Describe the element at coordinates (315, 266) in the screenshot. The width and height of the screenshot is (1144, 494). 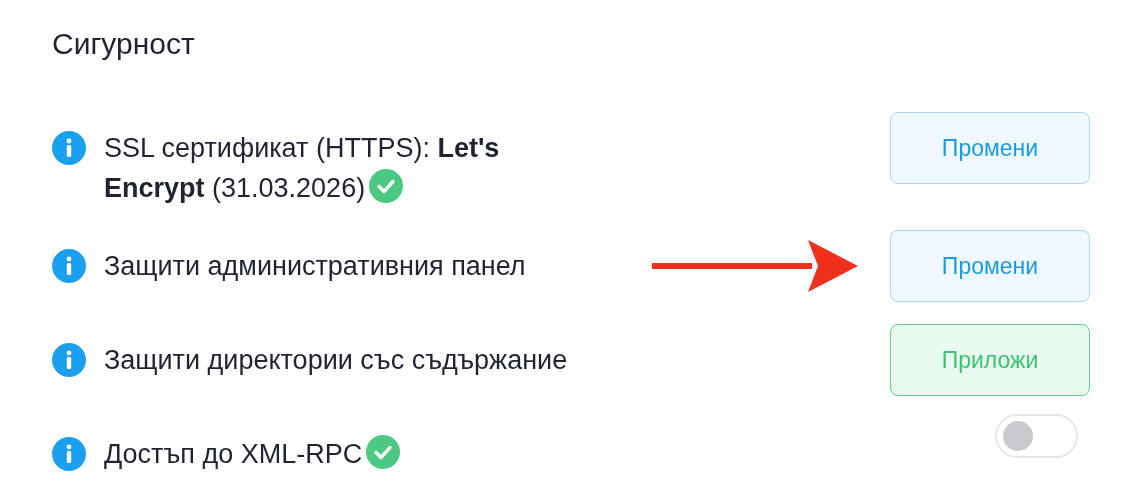
I see `setting-label: Защити административния панел` at that location.